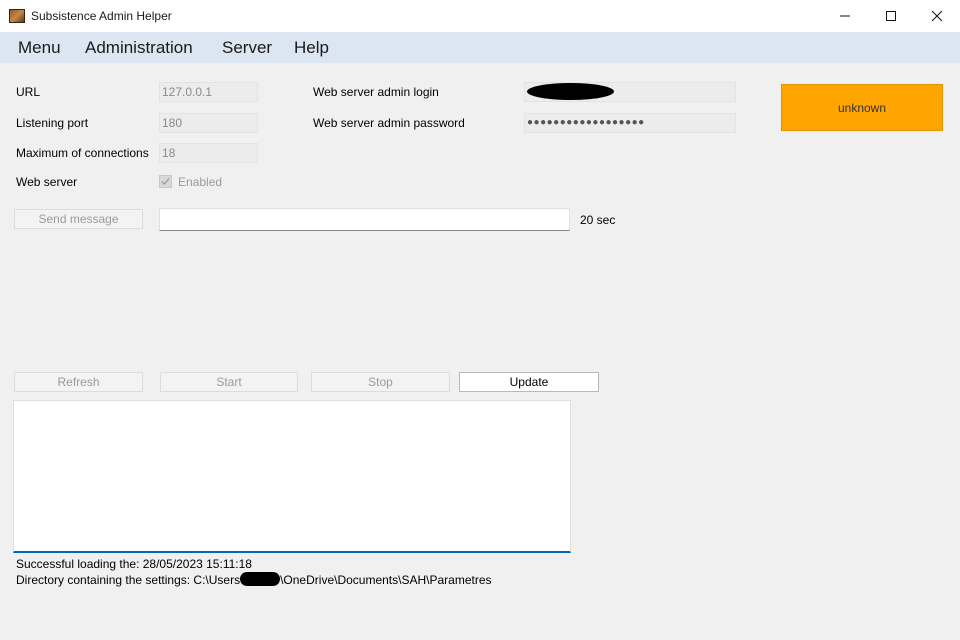 This screenshot has width=960, height=640. I want to click on webserver-enabled-checkbox, so click(165, 181).